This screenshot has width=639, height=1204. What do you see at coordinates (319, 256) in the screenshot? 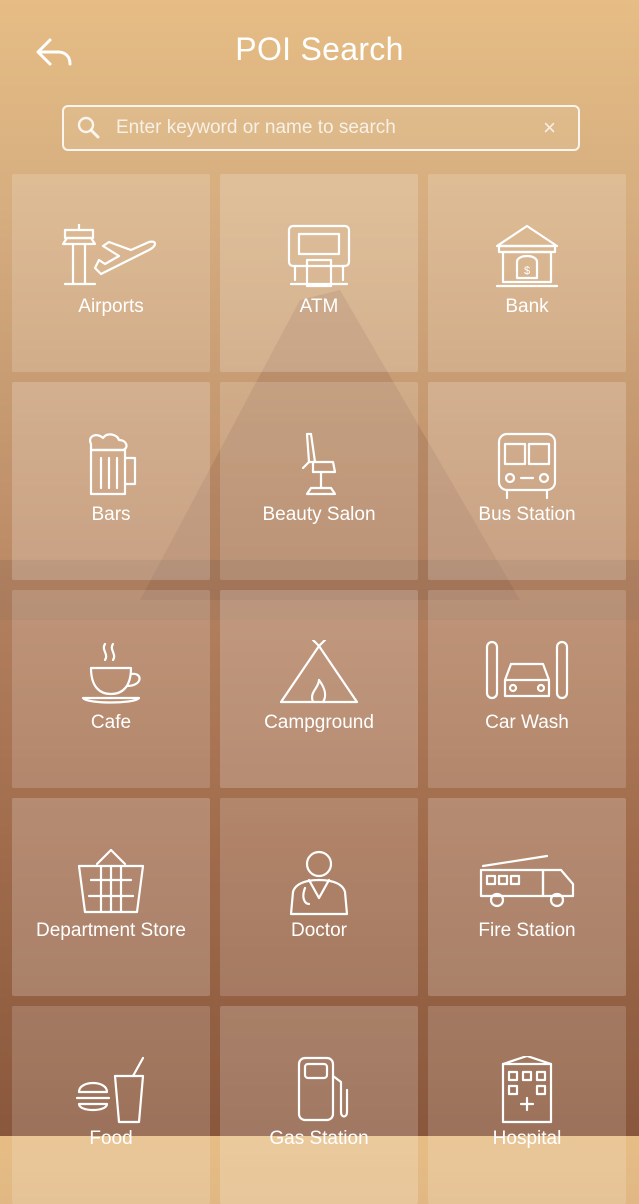
I see `atm-icon` at bounding box center [319, 256].